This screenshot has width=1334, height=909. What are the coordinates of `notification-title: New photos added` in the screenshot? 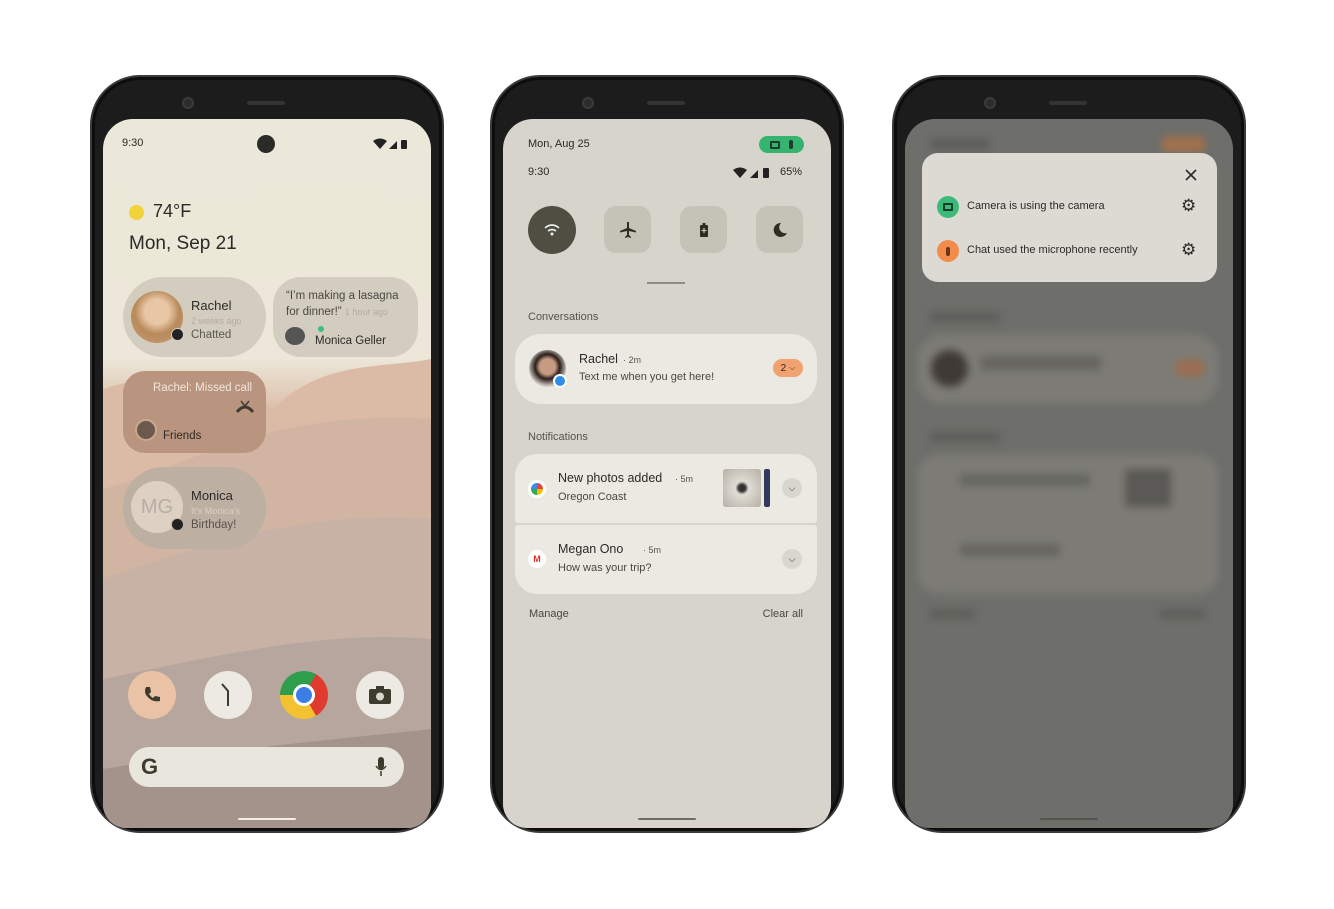 It's located at (610, 478).